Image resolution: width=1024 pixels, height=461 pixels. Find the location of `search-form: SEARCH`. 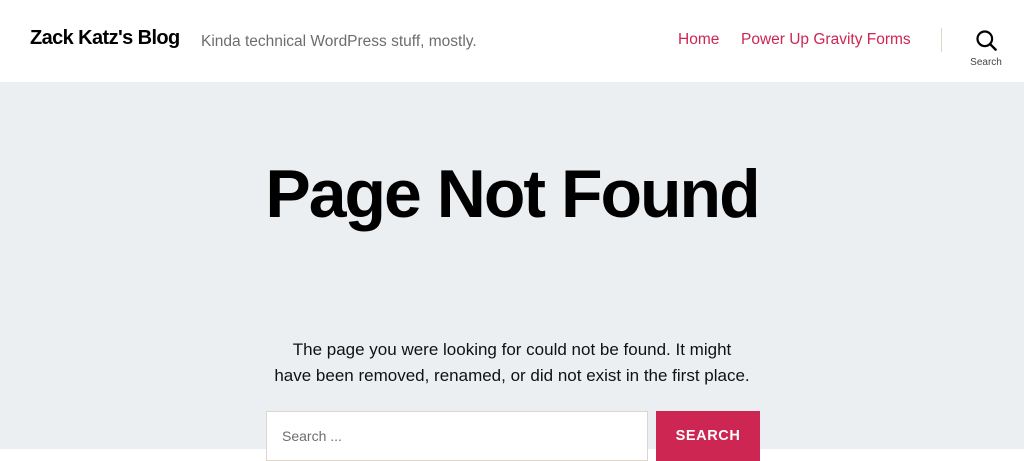

search-form: SEARCH is located at coordinates (513, 436).